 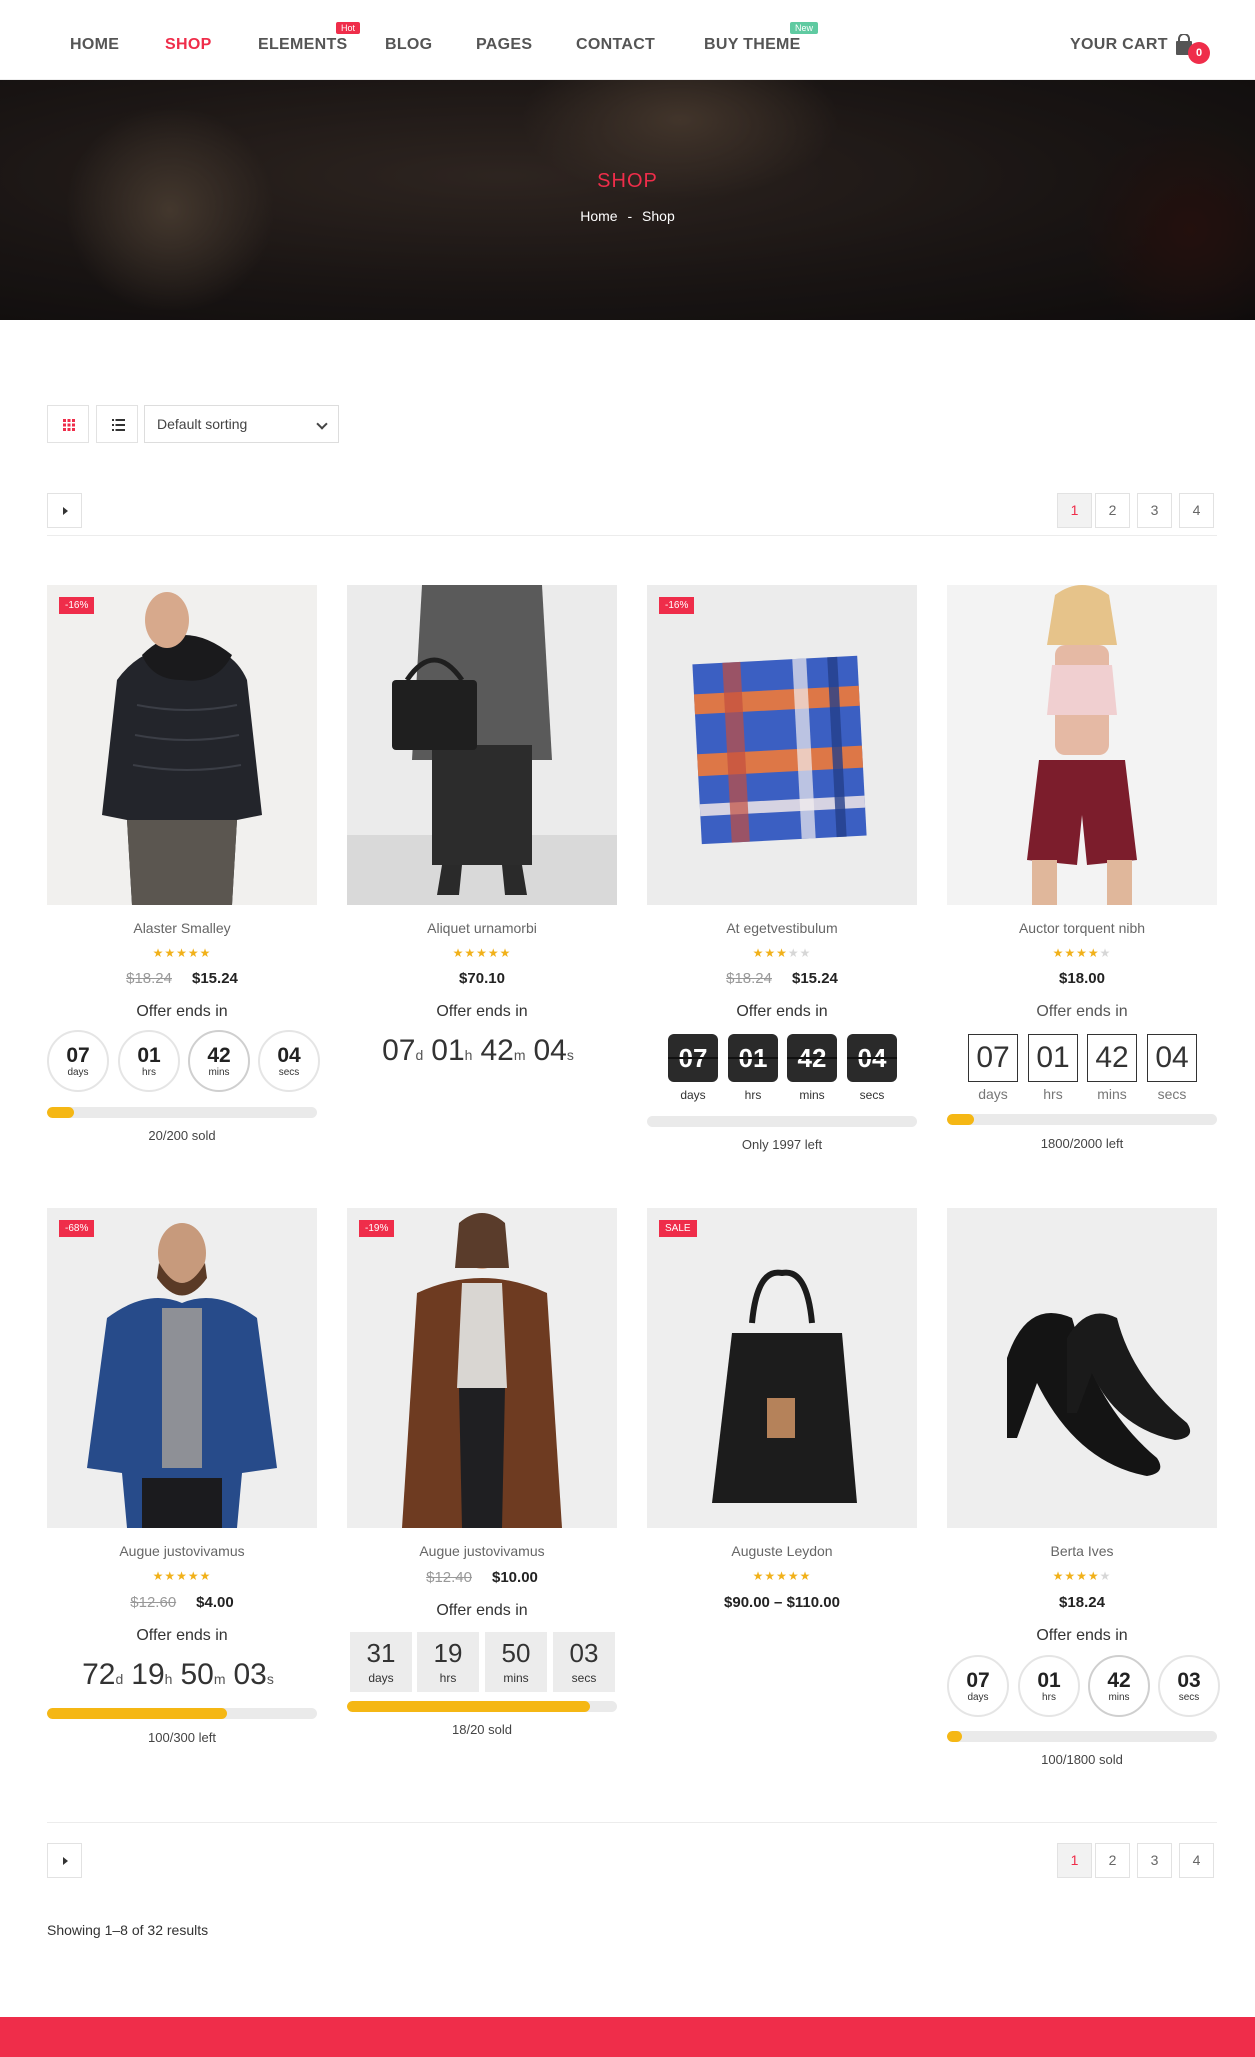 I want to click on product-name: Auguste Leydon, so click(x=782, y=1551).